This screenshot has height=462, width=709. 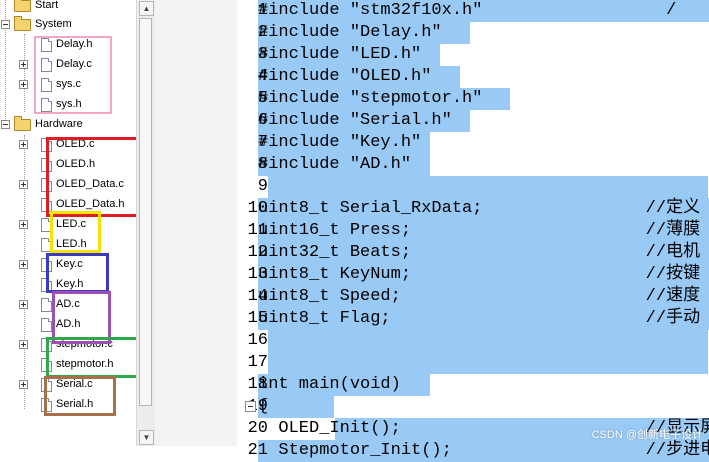 What do you see at coordinates (68, 7) in the screenshot?
I see `tree-item-start: Start` at bounding box center [68, 7].